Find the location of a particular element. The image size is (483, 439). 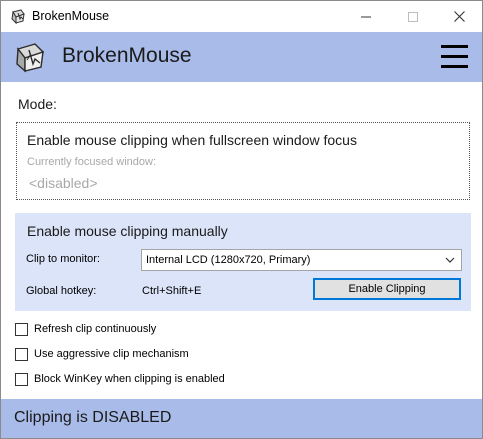

maximize-icon is located at coordinates (413, 16).